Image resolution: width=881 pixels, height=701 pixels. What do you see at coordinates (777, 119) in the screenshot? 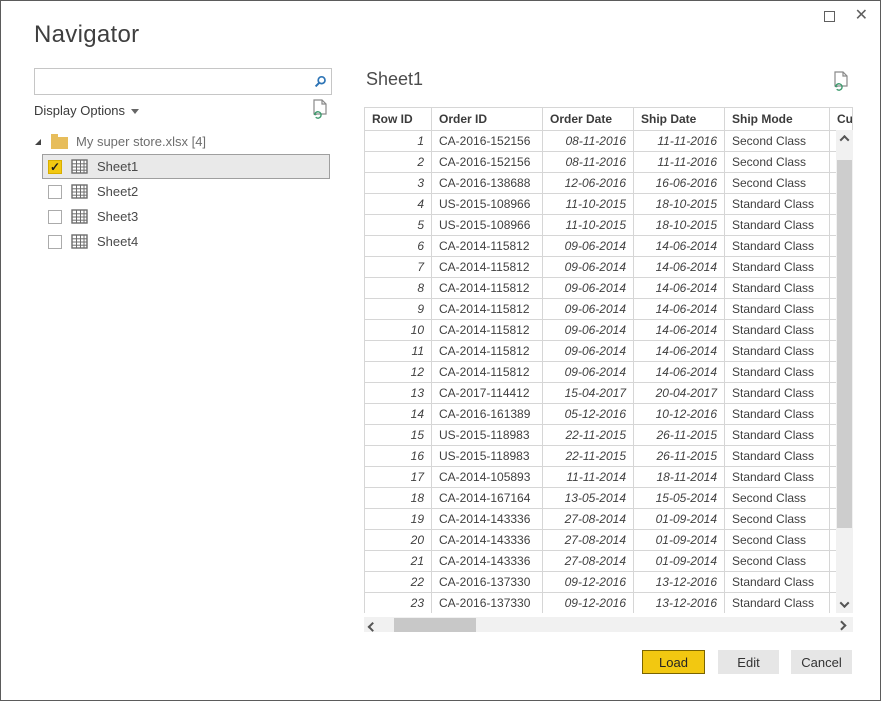
I see `column-header: Ship Mode` at bounding box center [777, 119].